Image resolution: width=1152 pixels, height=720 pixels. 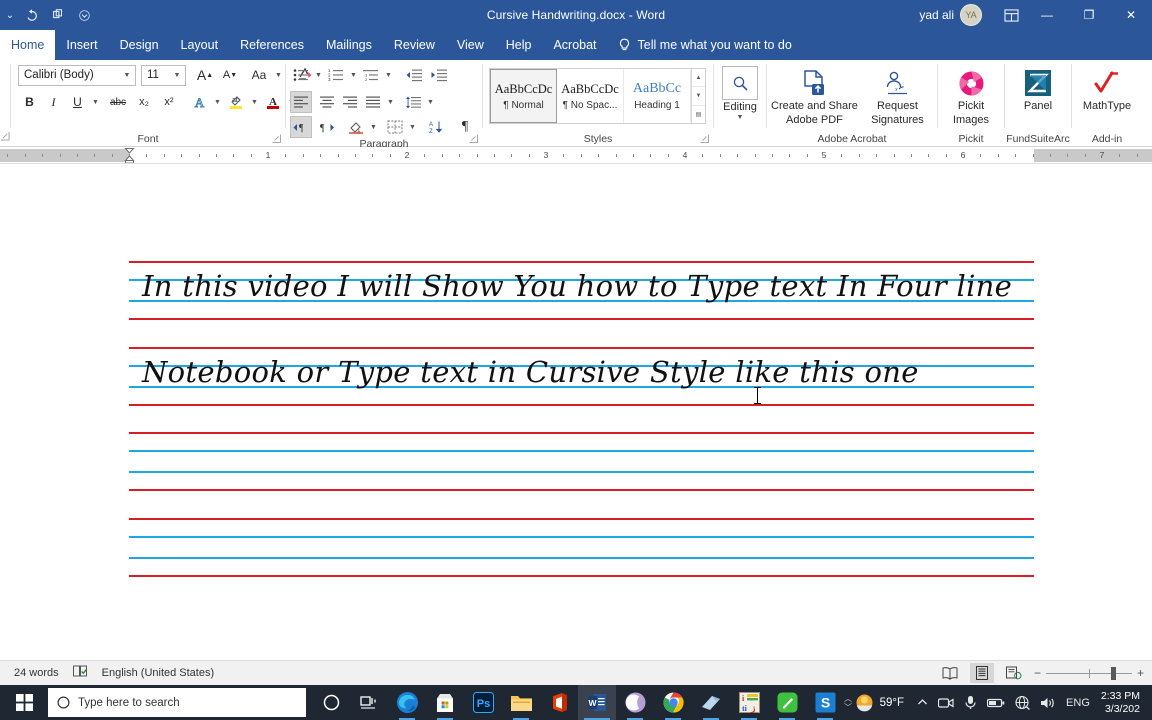 What do you see at coordinates (95, 102) in the screenshot?
I see `underline-chevron-down-icon: ▼` at bounding box center [95, 102].